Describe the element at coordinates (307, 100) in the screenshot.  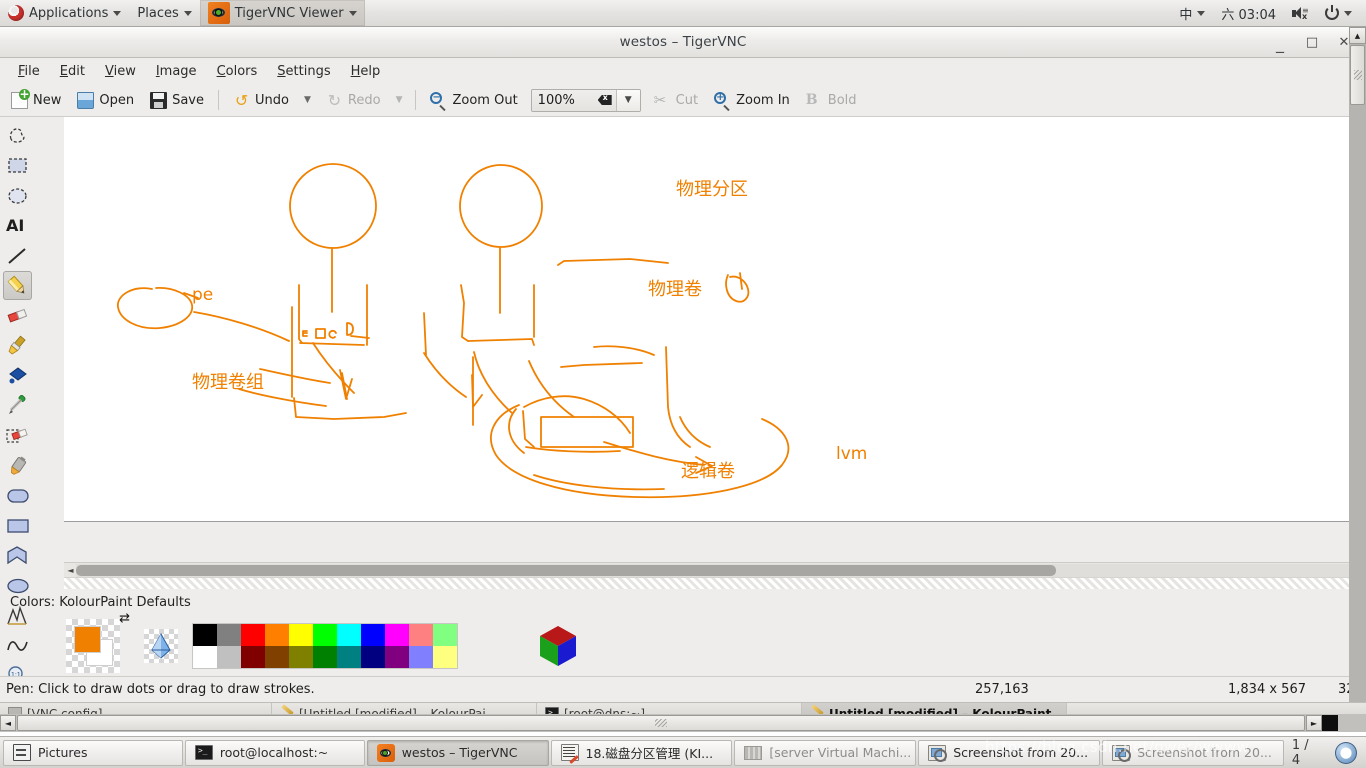
I see `undo-dropdown-icon: ▼` at that location.